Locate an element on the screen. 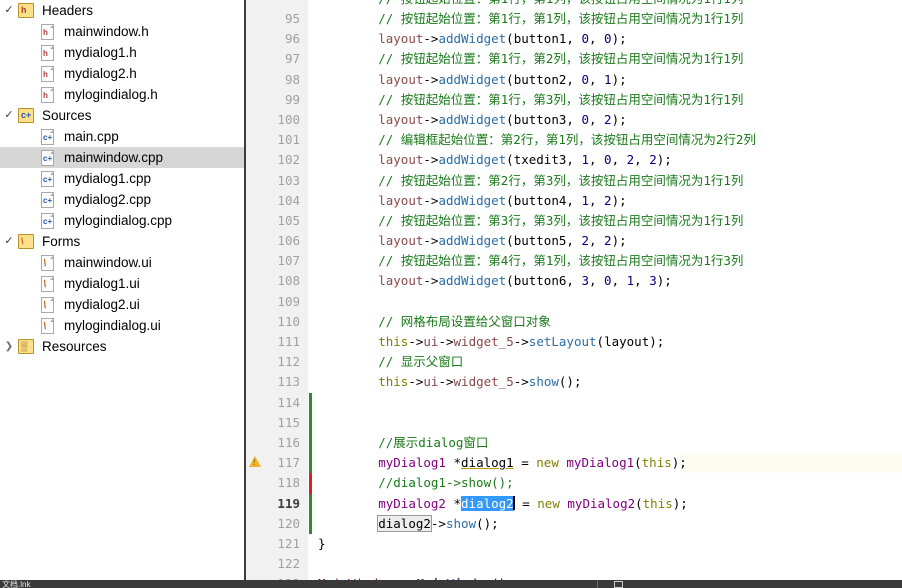 The height and width of the screenshot is (588, 902). tree-item-mainwindow-h: h mainwindow.h is located at coordinates (122, 31).